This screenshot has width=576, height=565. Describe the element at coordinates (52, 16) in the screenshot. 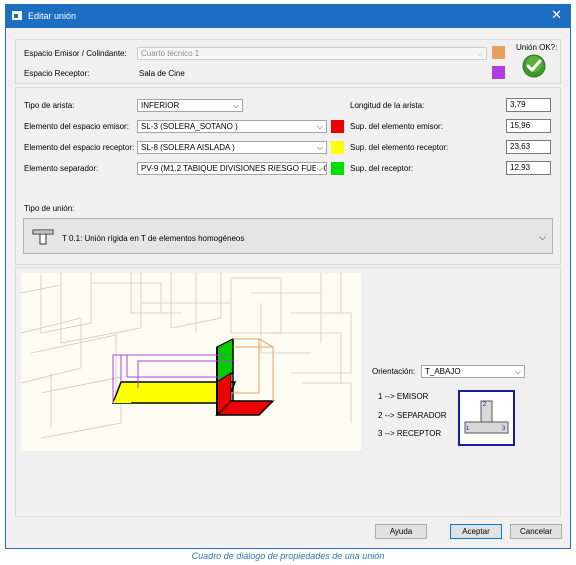

I see `window-title: Editar unión` at that location.